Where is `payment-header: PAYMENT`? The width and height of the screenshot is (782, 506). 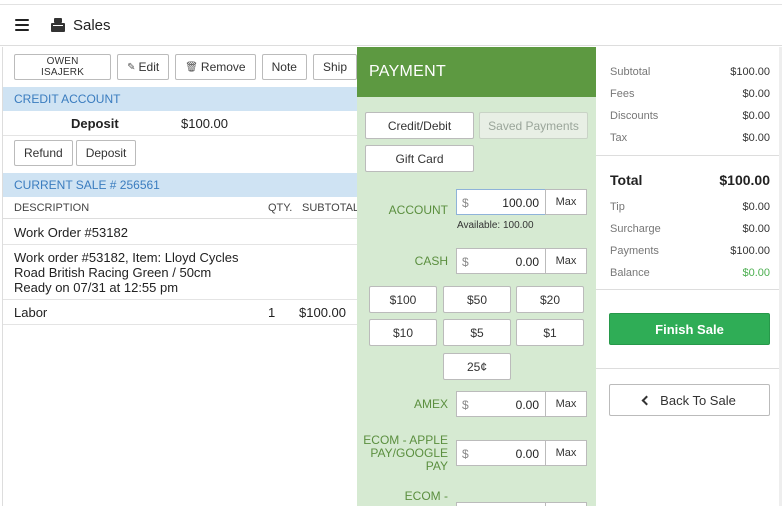
payment-header: PAYMENT is located at coordinates (476, 72).